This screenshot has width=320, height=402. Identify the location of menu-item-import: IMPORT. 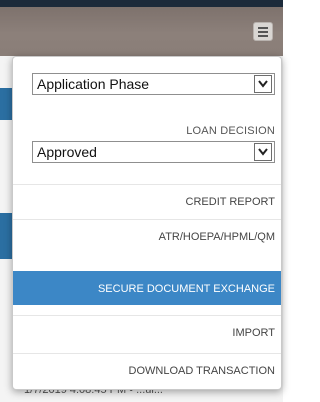
(147, 332).